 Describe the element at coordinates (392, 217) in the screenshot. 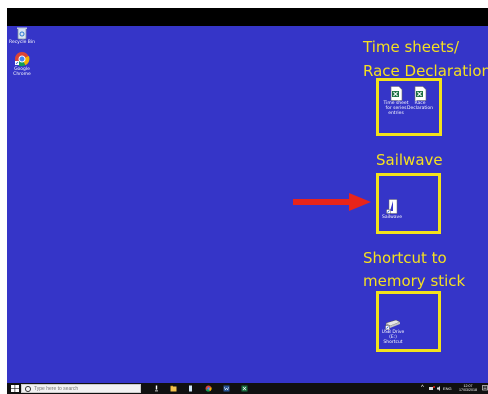

I see `desktop-icon-label: Sailwave` at that location.